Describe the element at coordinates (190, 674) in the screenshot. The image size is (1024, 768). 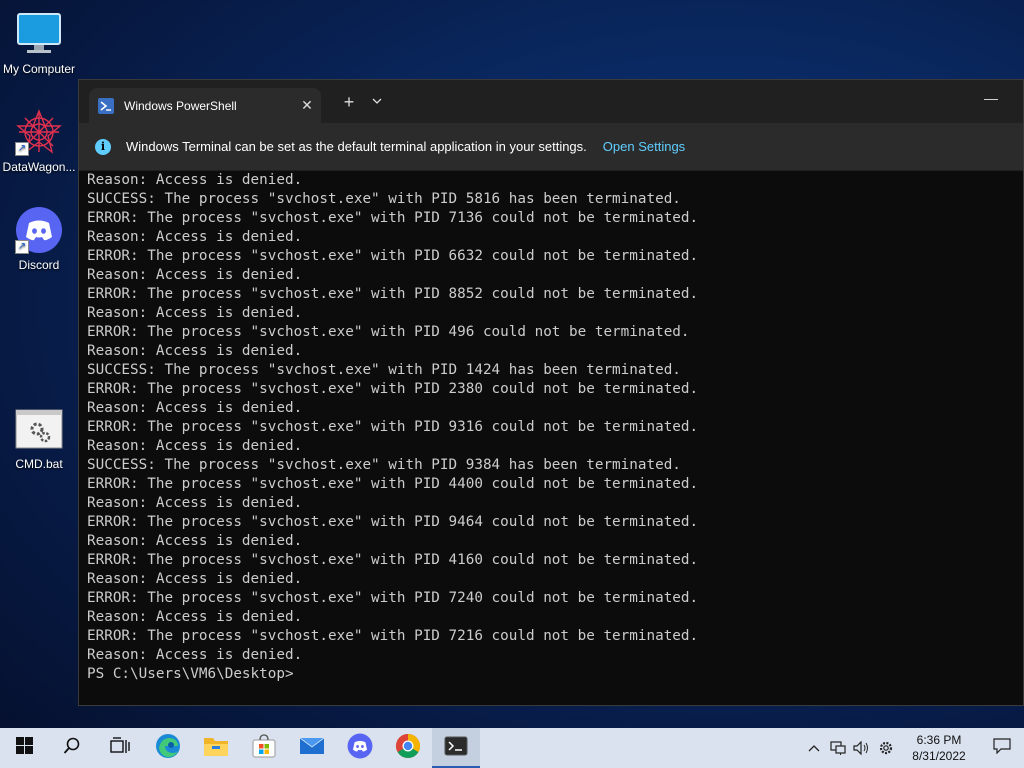
I see `prompt-line: PS C:\Users\VM6\Desktop>` at that location.